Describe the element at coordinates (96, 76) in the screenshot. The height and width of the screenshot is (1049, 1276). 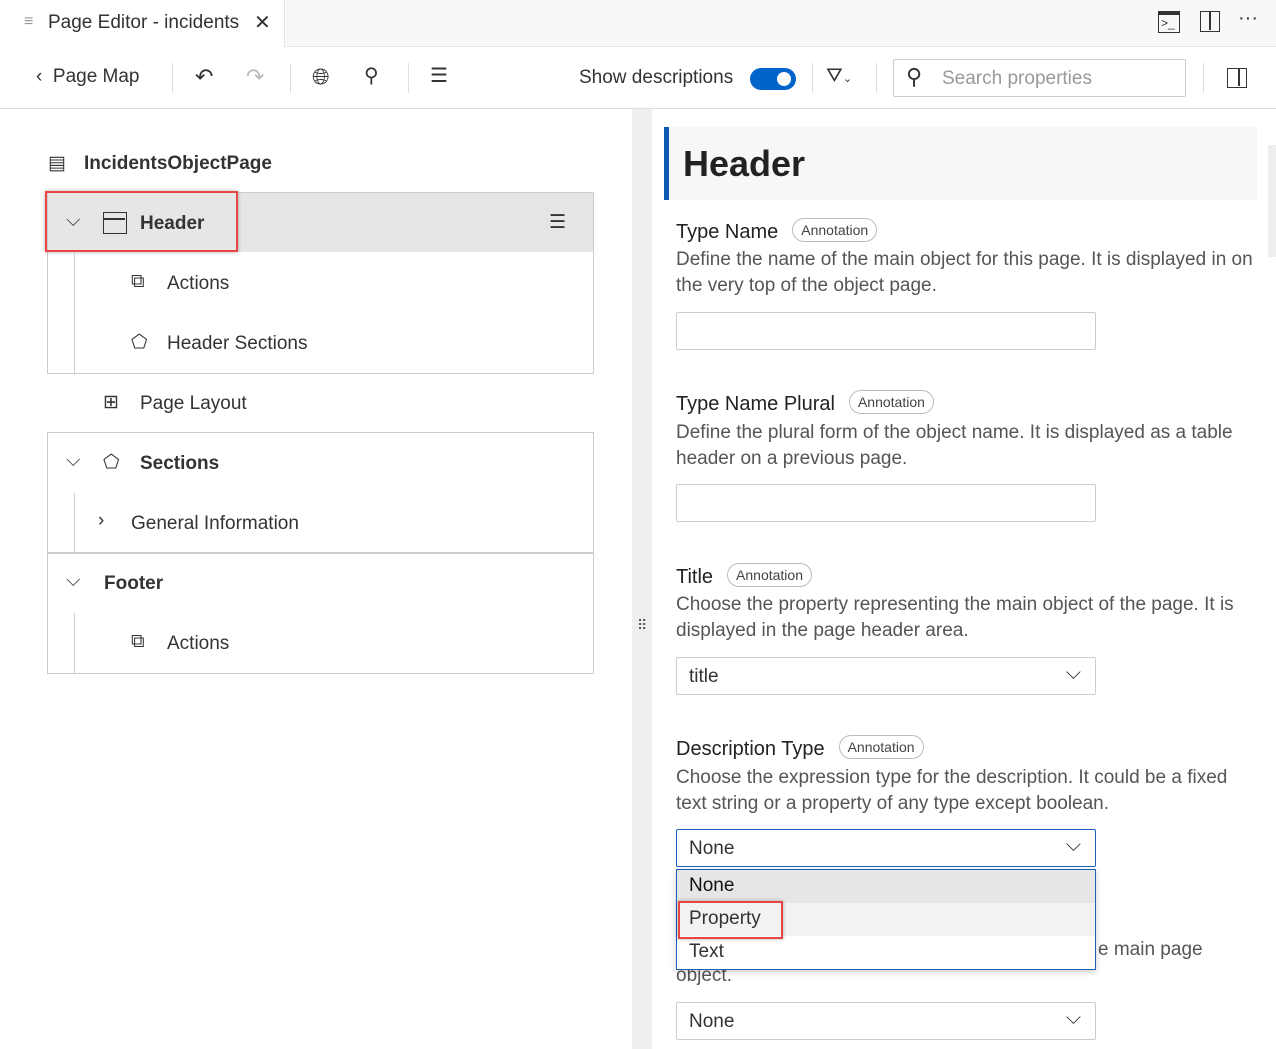
I see `back-label: Page Map` at that location.